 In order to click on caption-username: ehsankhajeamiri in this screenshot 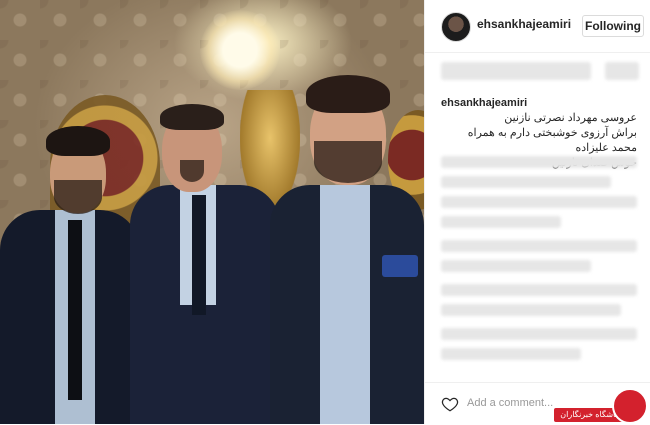, I will do `click(484, 103)`.